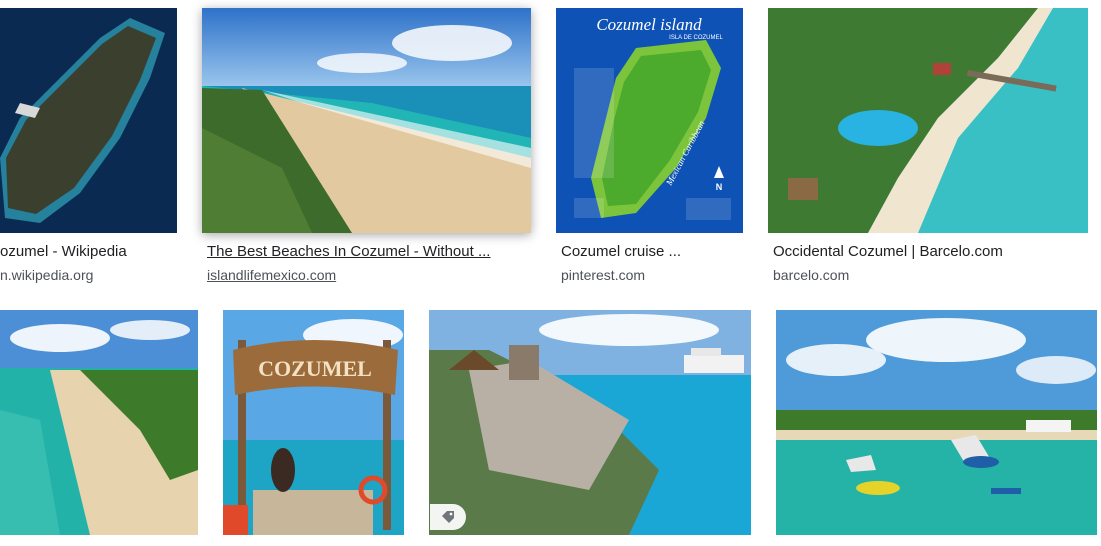  I want to click on tag-icon, so click(448, 517).